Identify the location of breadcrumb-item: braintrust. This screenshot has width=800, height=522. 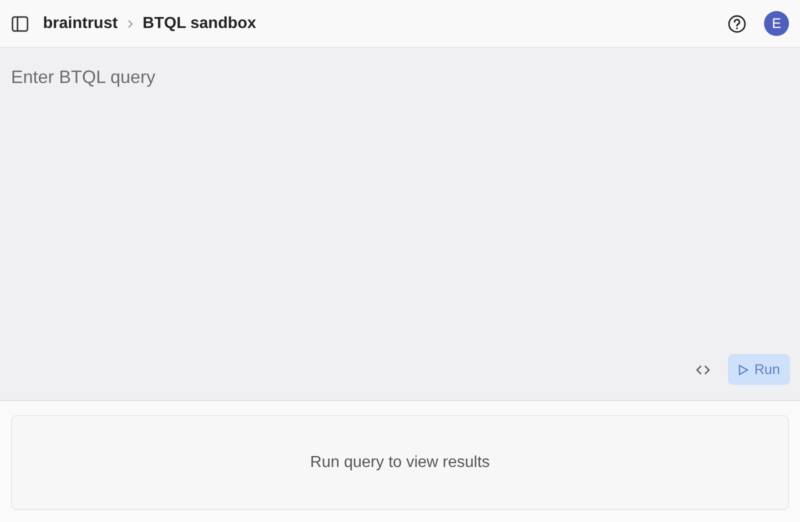
(80, 24).